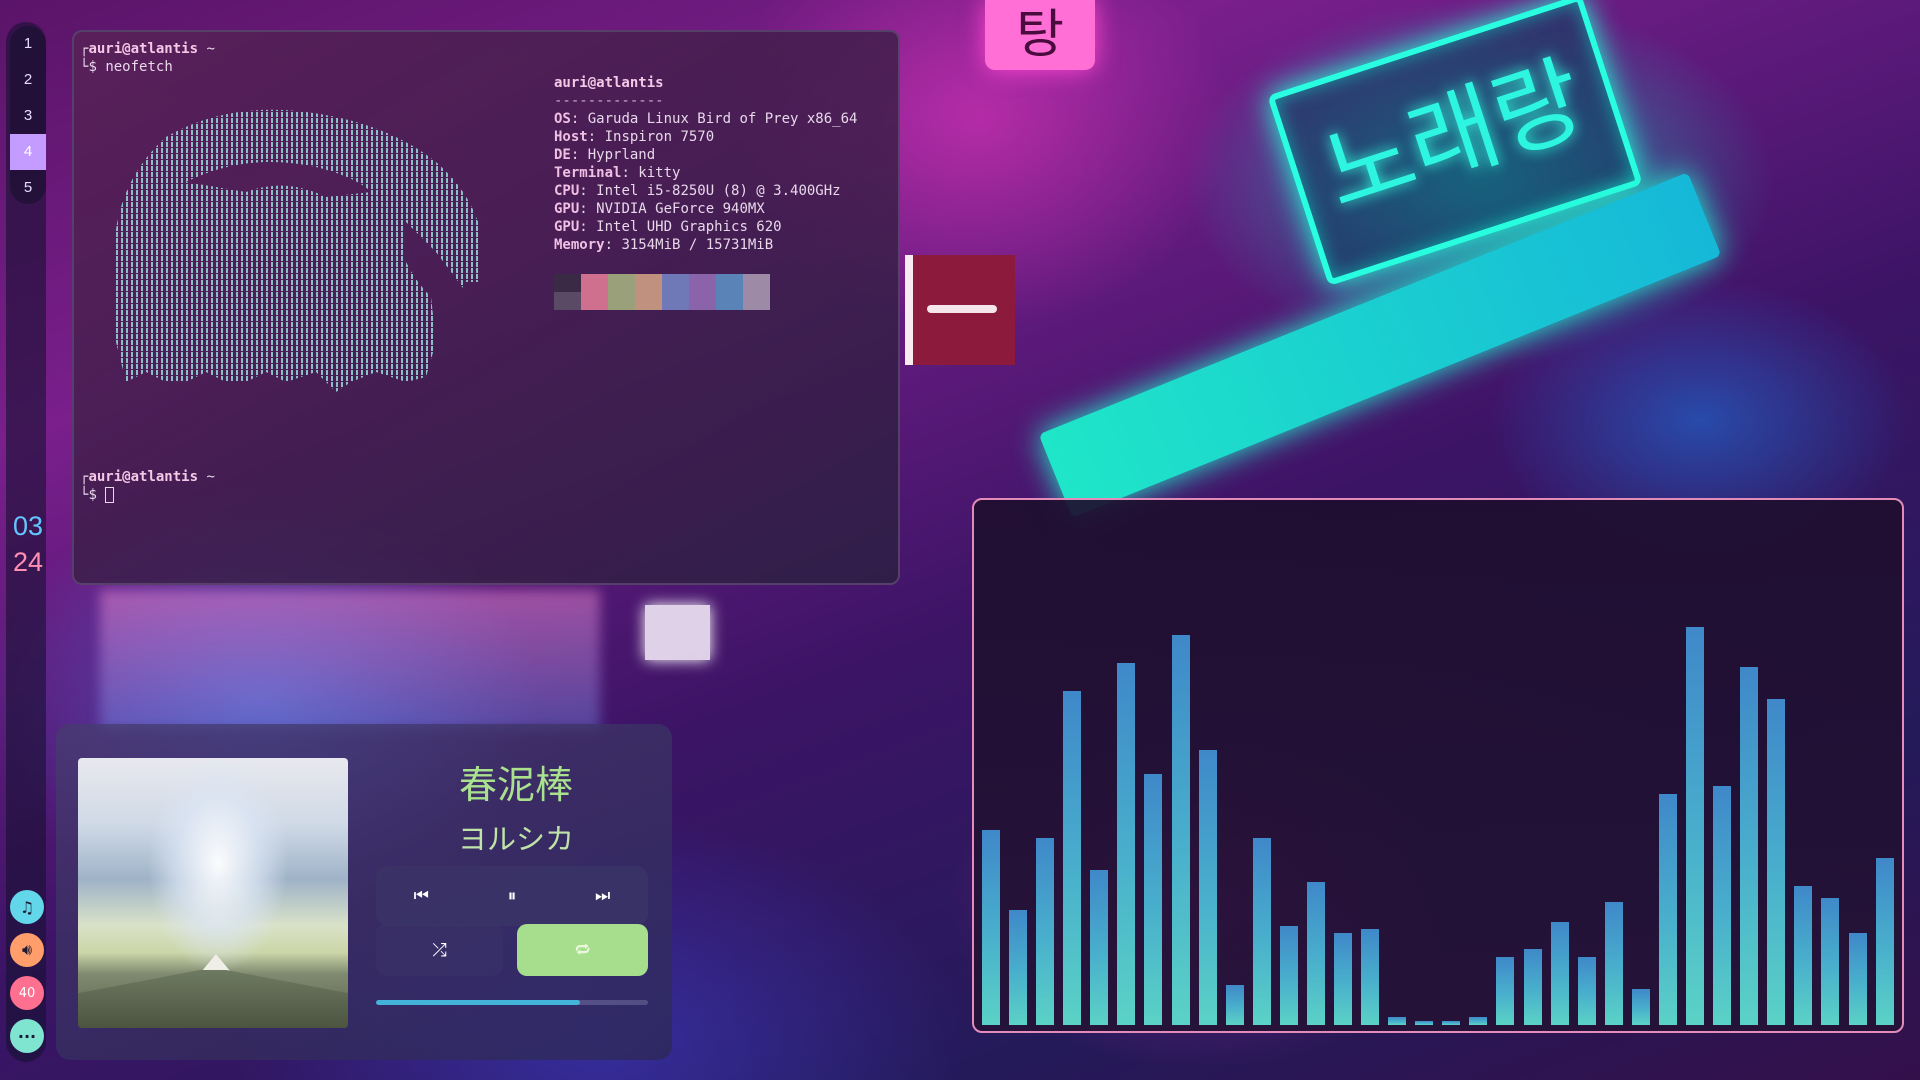 The height and width of the screenshot is (1080, 1920). What do you see at coordinates (421, 896) in the screenshot?
I see `skip-previous-icon: ⏮︎` at bounding box center [421, 896].